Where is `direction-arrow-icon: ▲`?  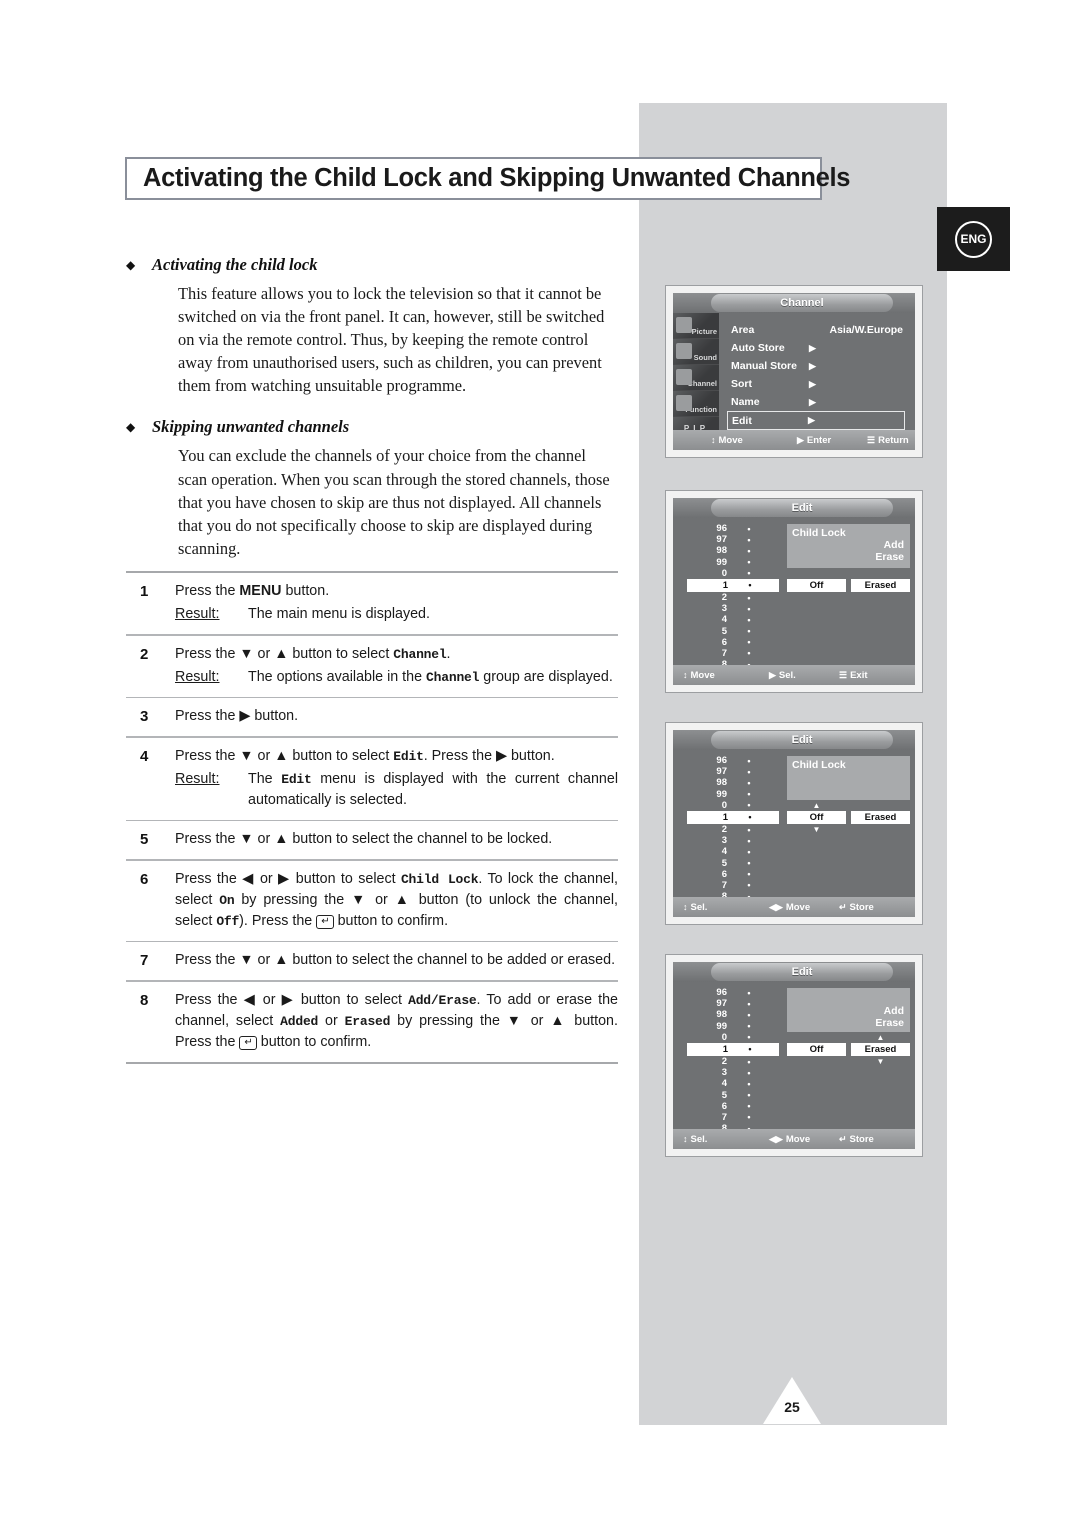
direction-arrow-icon: ▲ is located at coordinates (281, 755).